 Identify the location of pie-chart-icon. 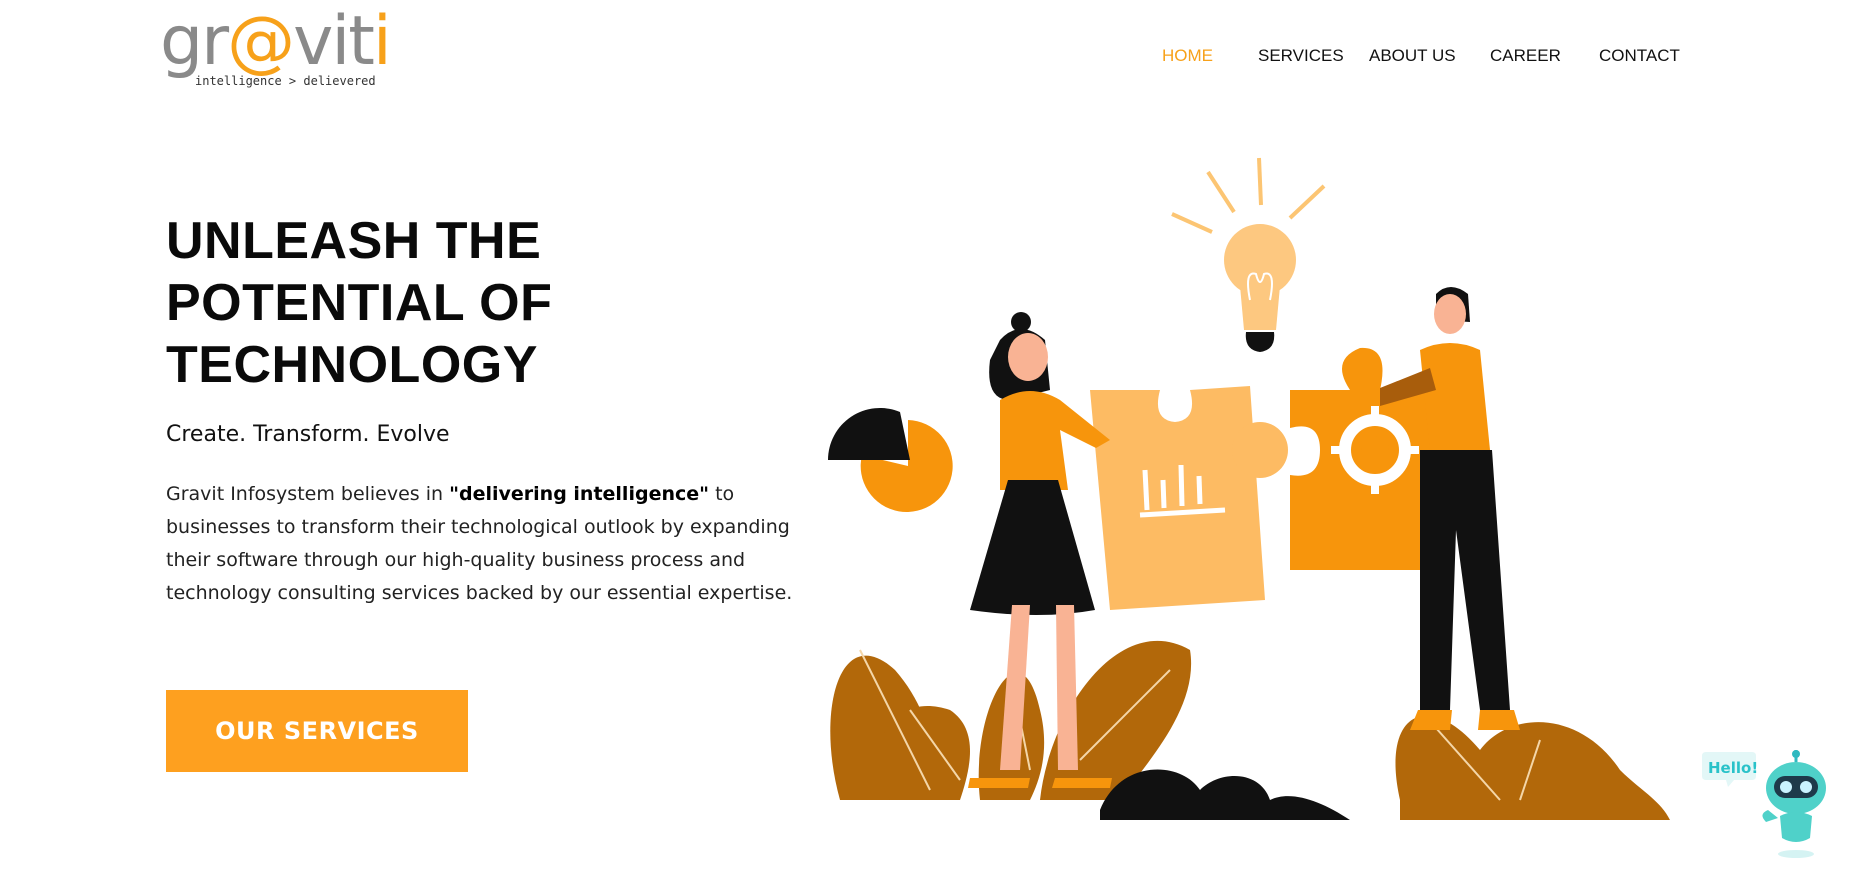
(890, 459).